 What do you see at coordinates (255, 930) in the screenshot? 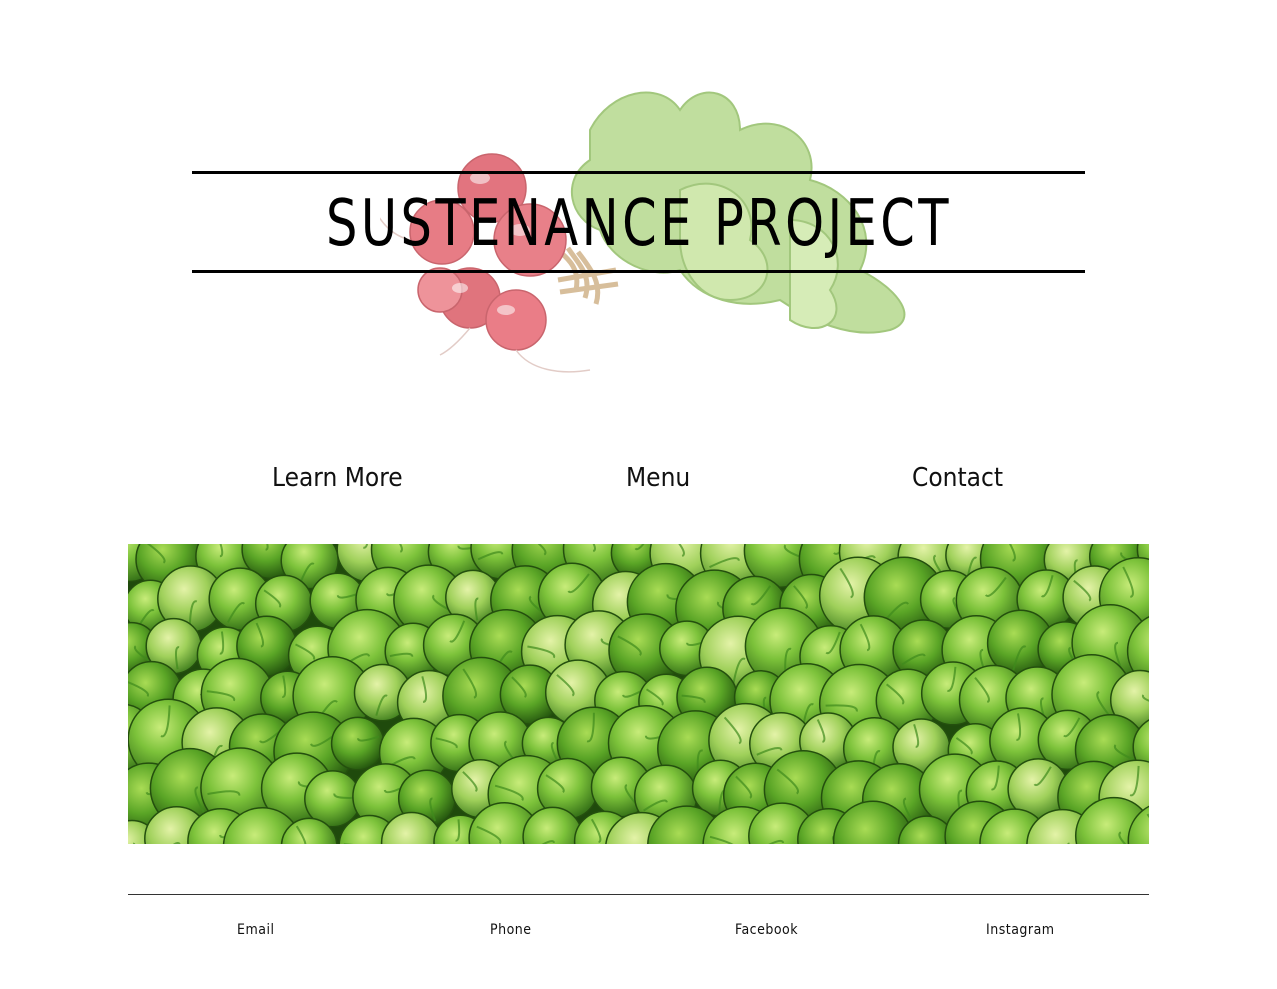
I see `footer-email-link: Email` at bounding box center [255, 930].